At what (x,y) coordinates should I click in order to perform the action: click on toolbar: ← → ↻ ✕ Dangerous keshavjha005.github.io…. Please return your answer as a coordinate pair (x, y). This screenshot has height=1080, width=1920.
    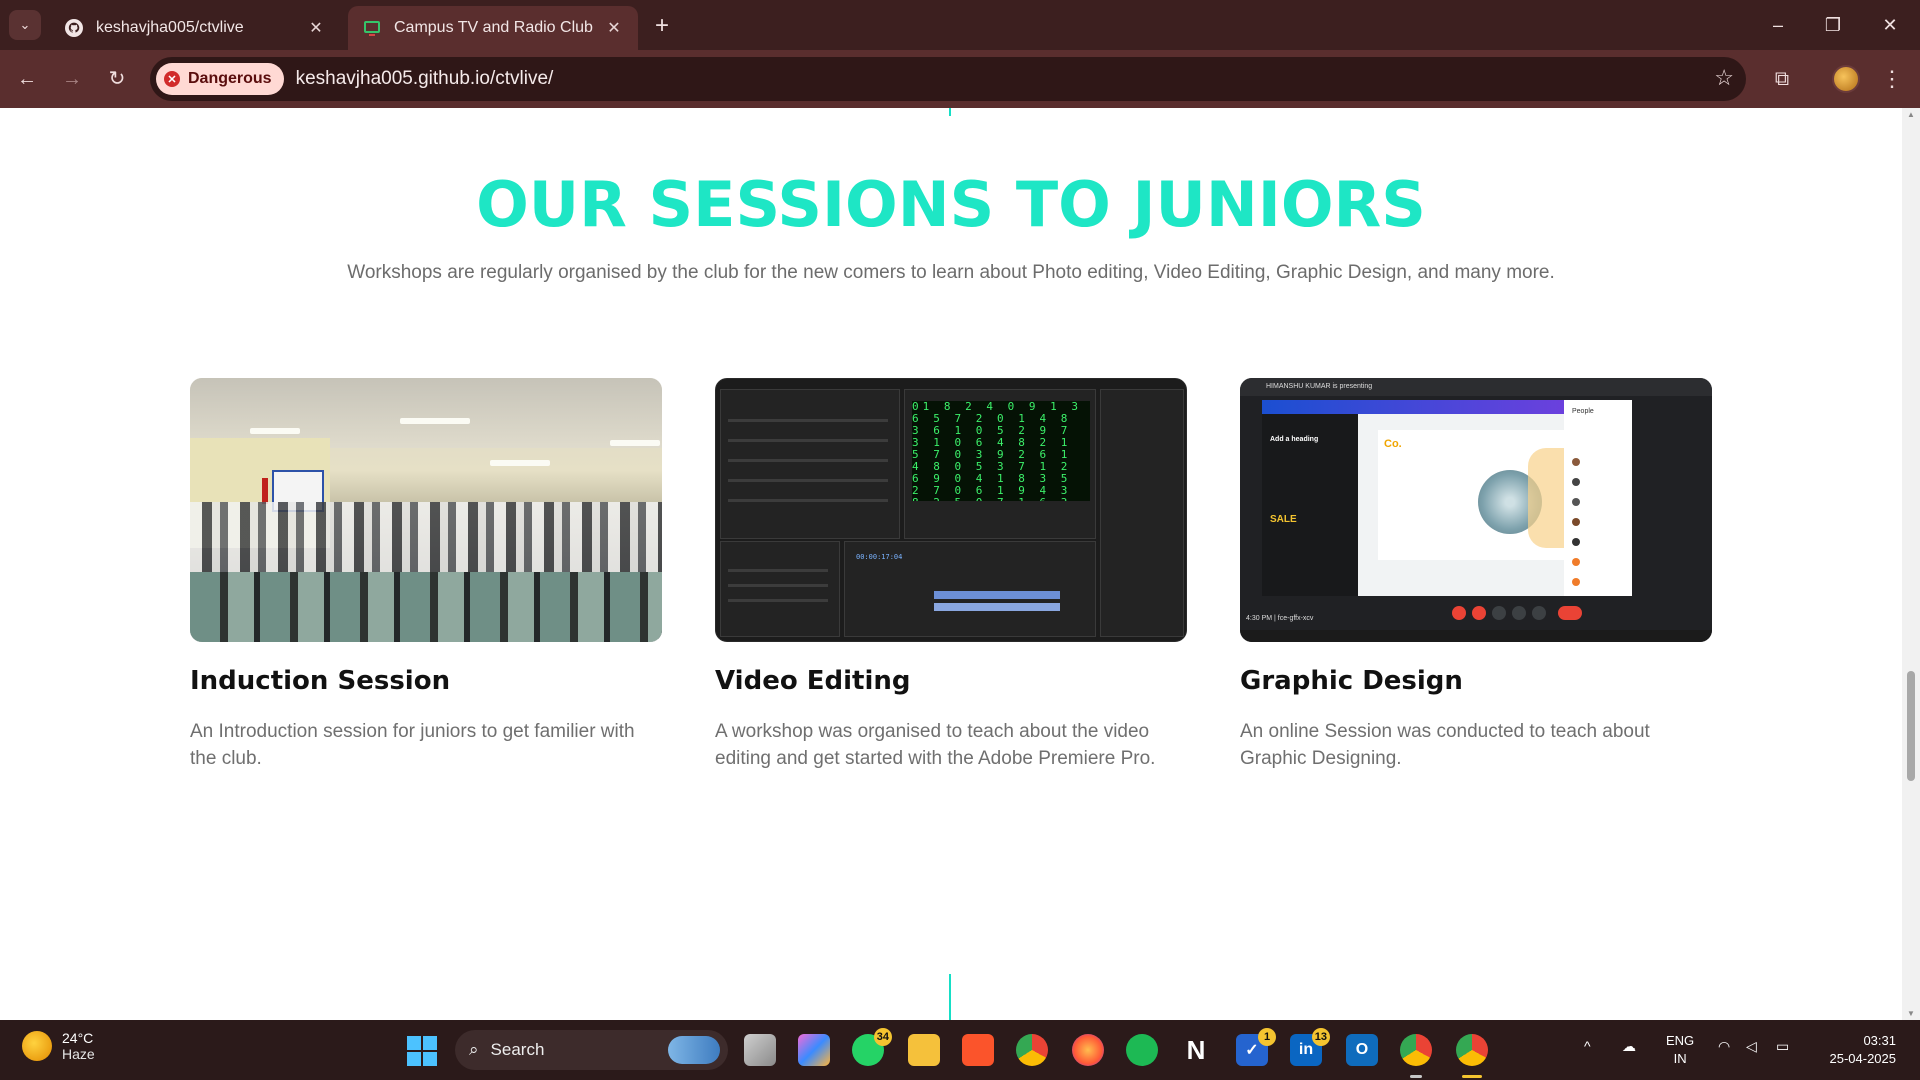
    Looking at the image, I should click on (960, 79).